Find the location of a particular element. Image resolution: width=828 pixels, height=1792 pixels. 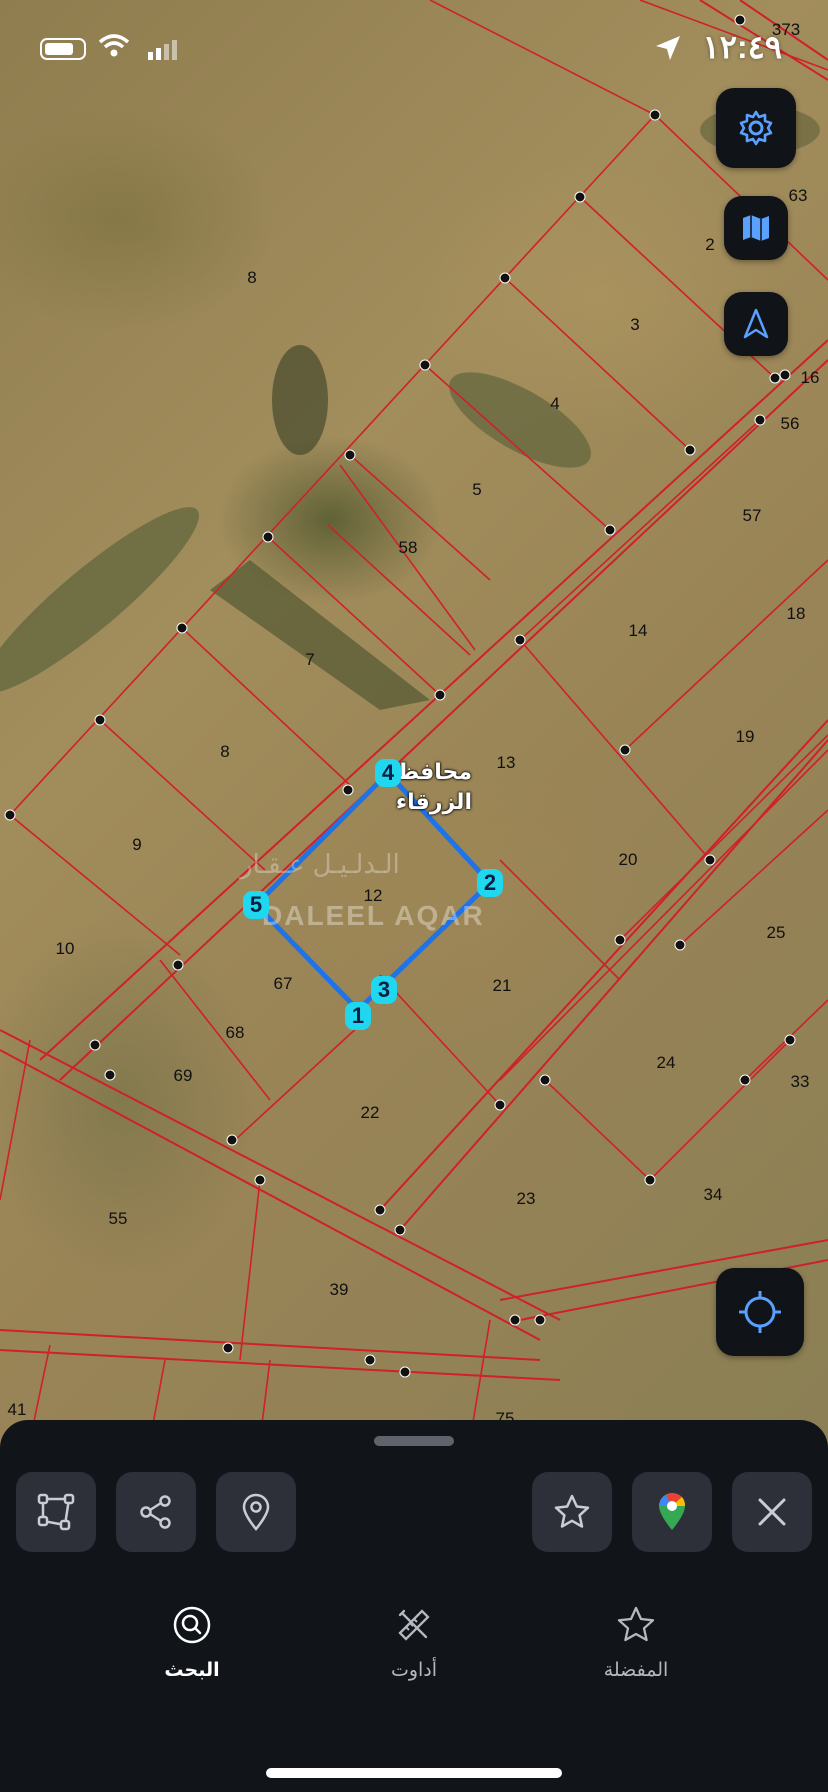

parcel-label: 23 is located at coordinates (526, 1199).